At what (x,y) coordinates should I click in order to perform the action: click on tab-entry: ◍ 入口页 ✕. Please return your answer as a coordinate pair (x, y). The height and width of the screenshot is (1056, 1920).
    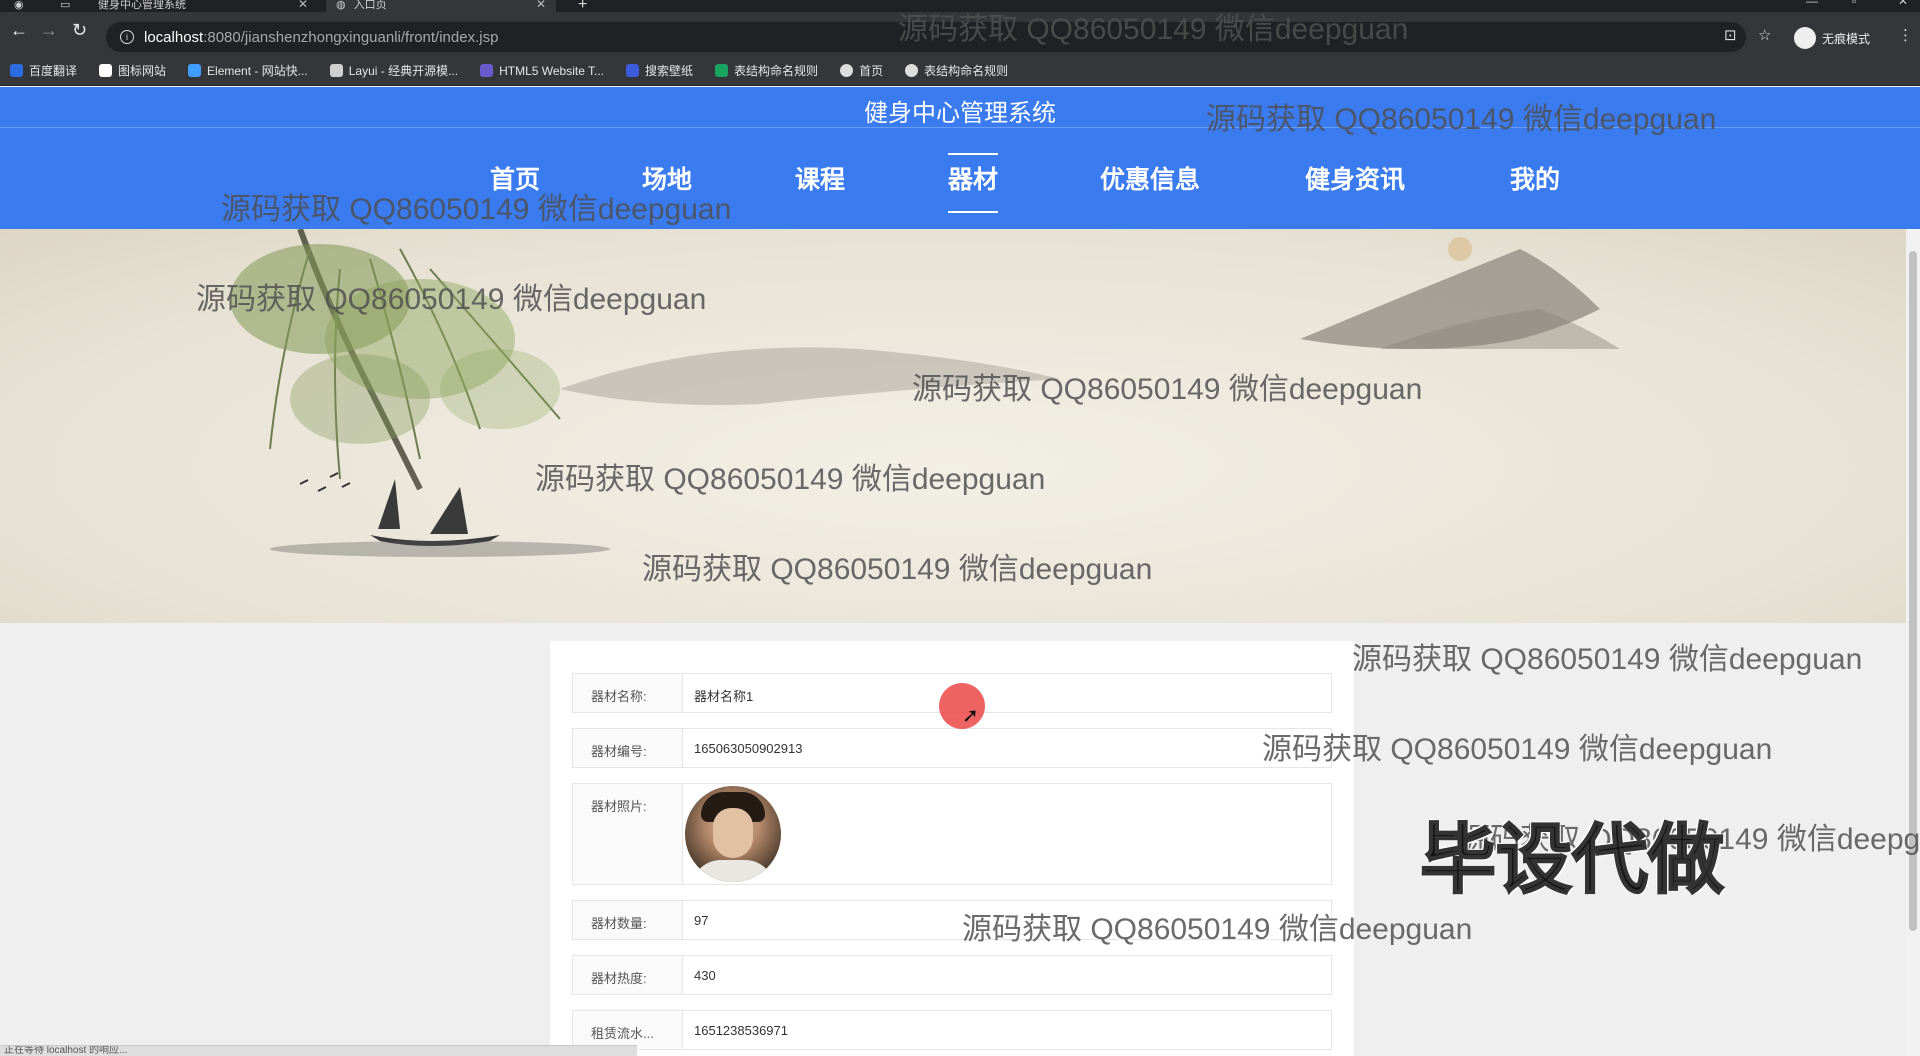
    Looking at the image, I should click on (441, 6).